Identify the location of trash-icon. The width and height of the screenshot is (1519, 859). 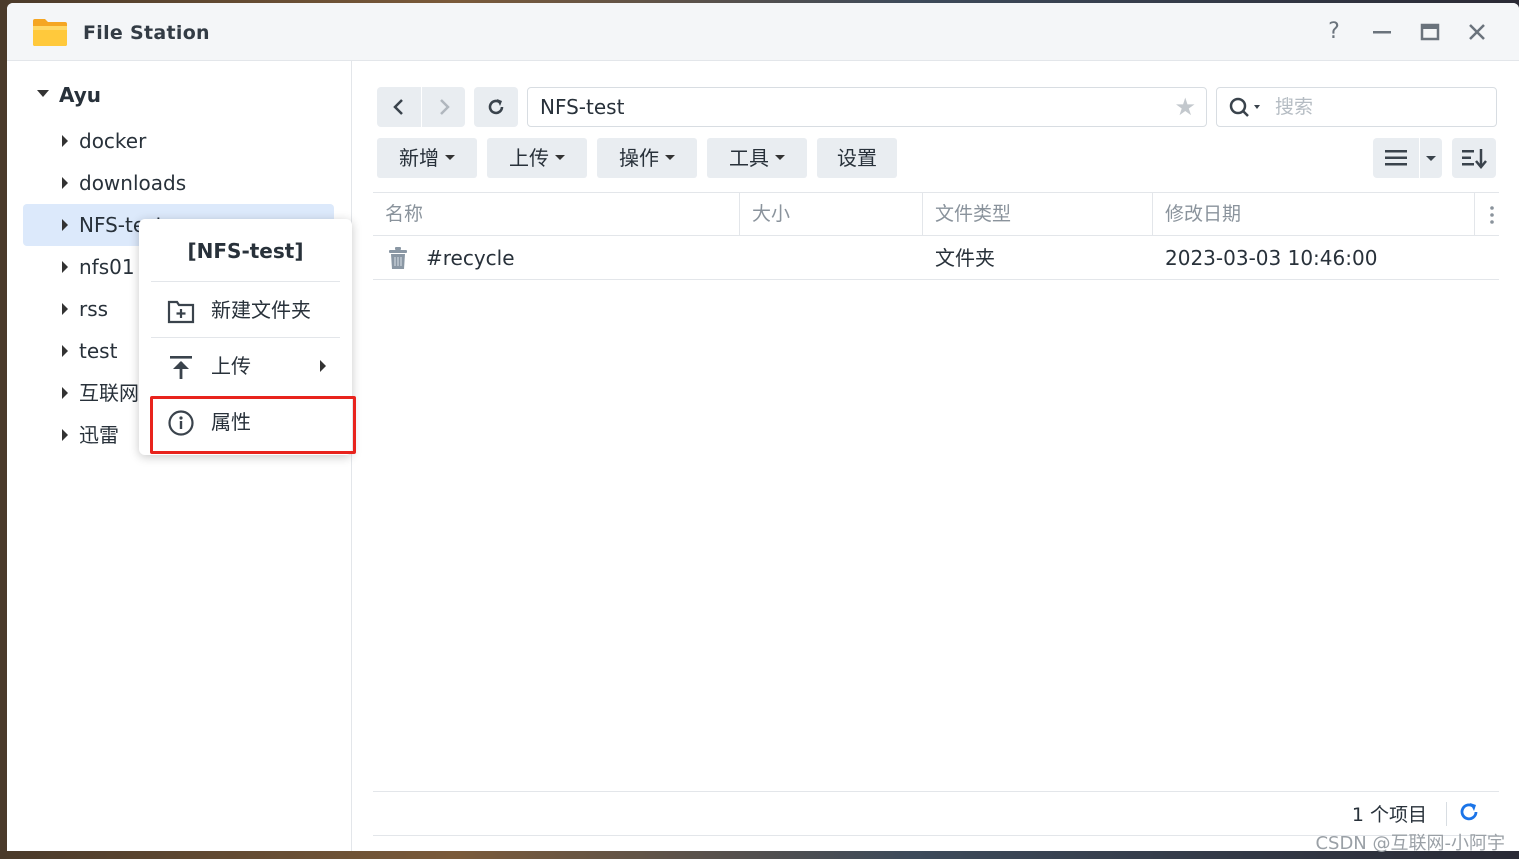
(398, 258).